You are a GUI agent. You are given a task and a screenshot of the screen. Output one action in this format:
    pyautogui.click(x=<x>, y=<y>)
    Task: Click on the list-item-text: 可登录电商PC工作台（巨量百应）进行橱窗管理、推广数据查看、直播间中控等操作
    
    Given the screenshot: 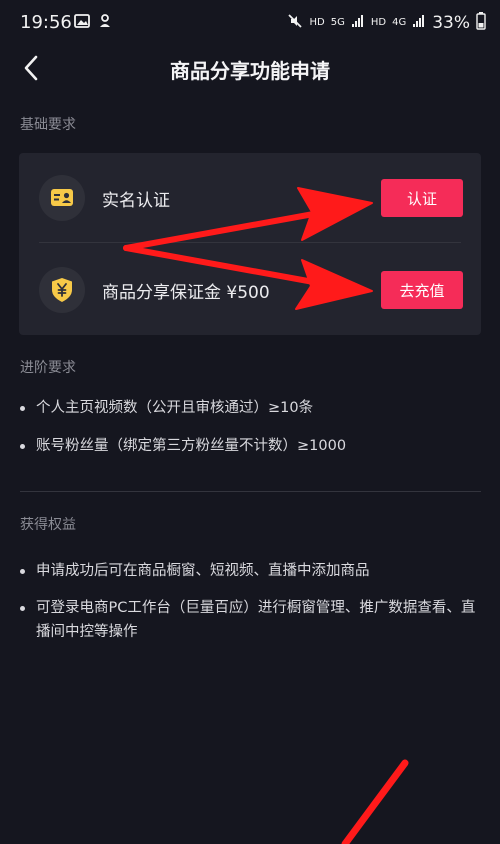 What is the action you would take?
    pyautogui.click(x=256, y=620)
    